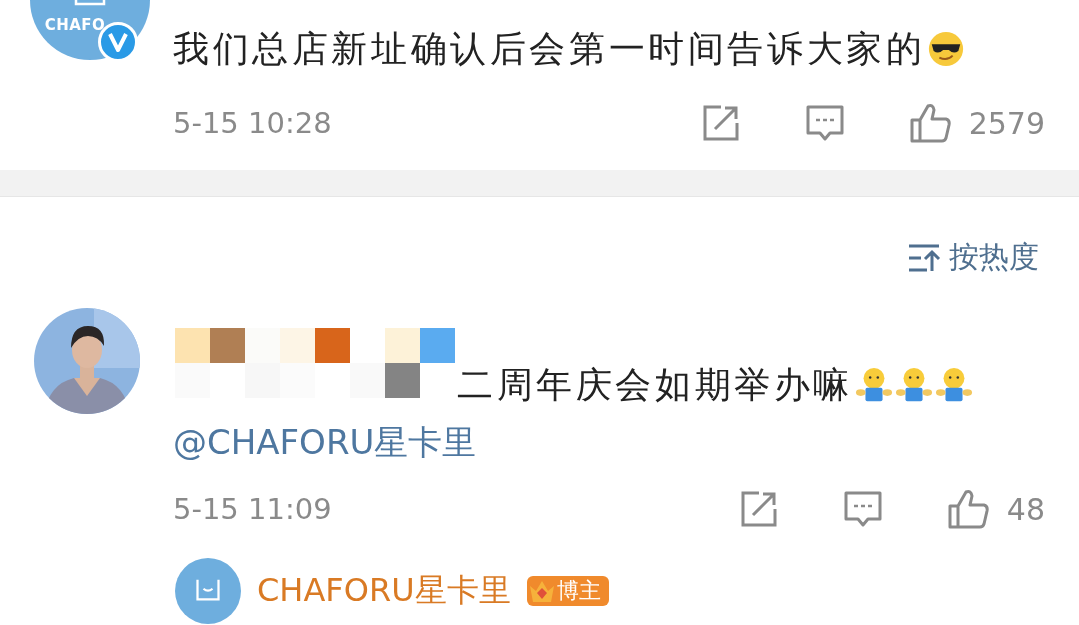 This screenshot has width=1079, height=625. I want to click on sort-icon, so click(924, 257).